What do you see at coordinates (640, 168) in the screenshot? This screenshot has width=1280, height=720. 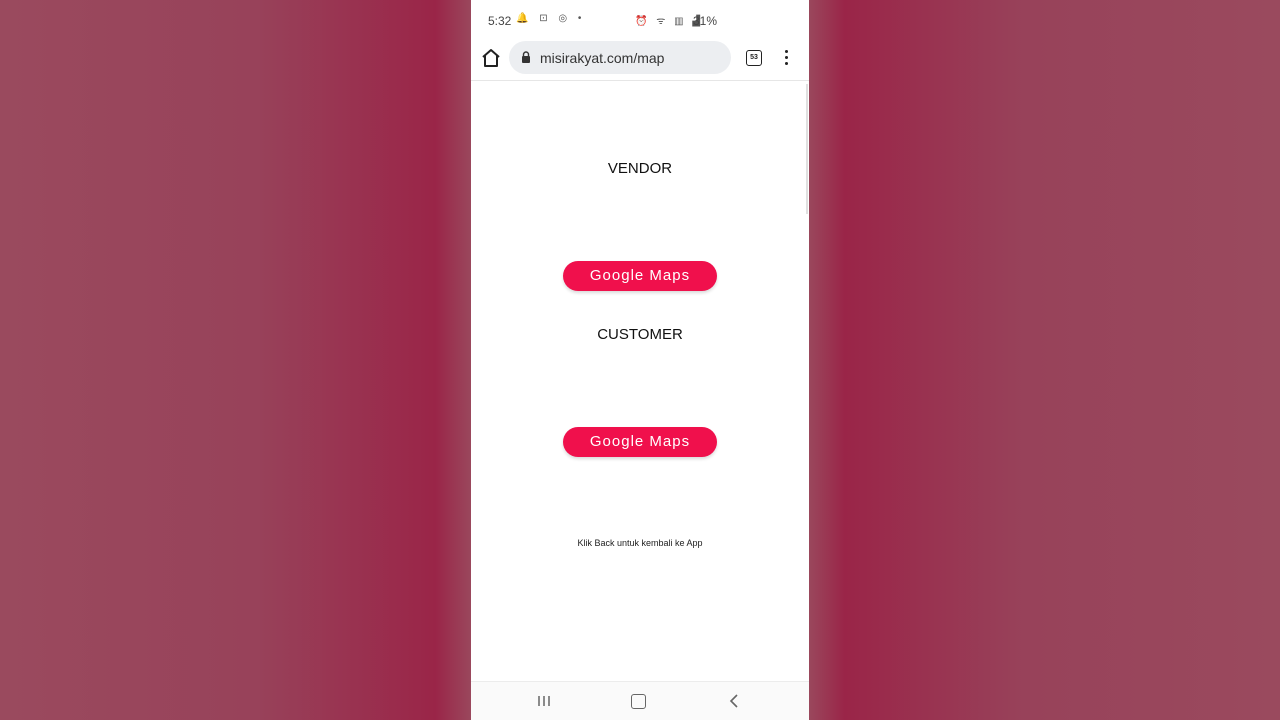 I see `vendor-heading: VENDOR` at bounding box center [640, 168].